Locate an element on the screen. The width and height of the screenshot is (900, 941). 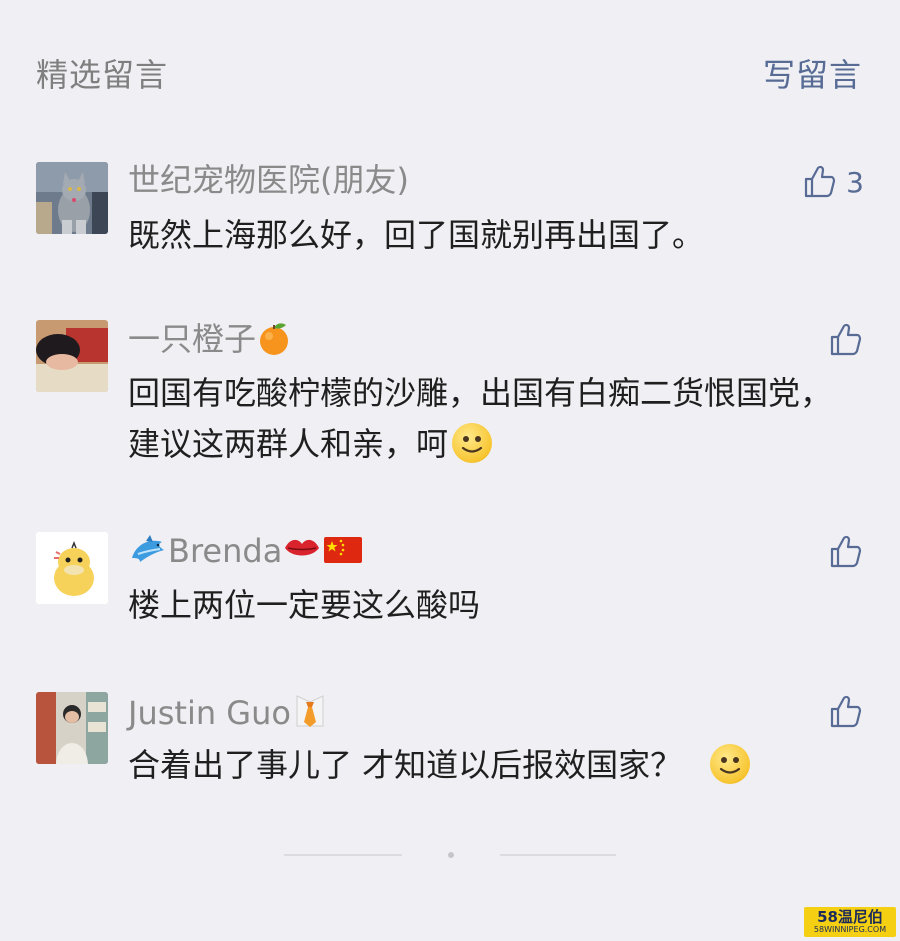
tangerine-emoji-icon is located at coordinates (274, 339).